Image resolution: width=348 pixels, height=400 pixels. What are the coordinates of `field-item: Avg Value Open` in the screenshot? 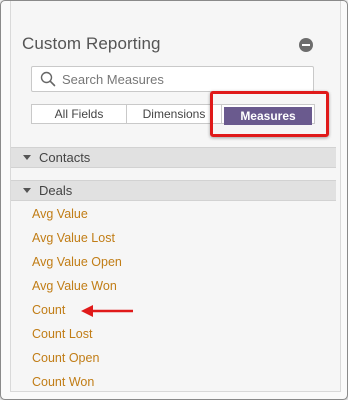 It's located at (77, 262).